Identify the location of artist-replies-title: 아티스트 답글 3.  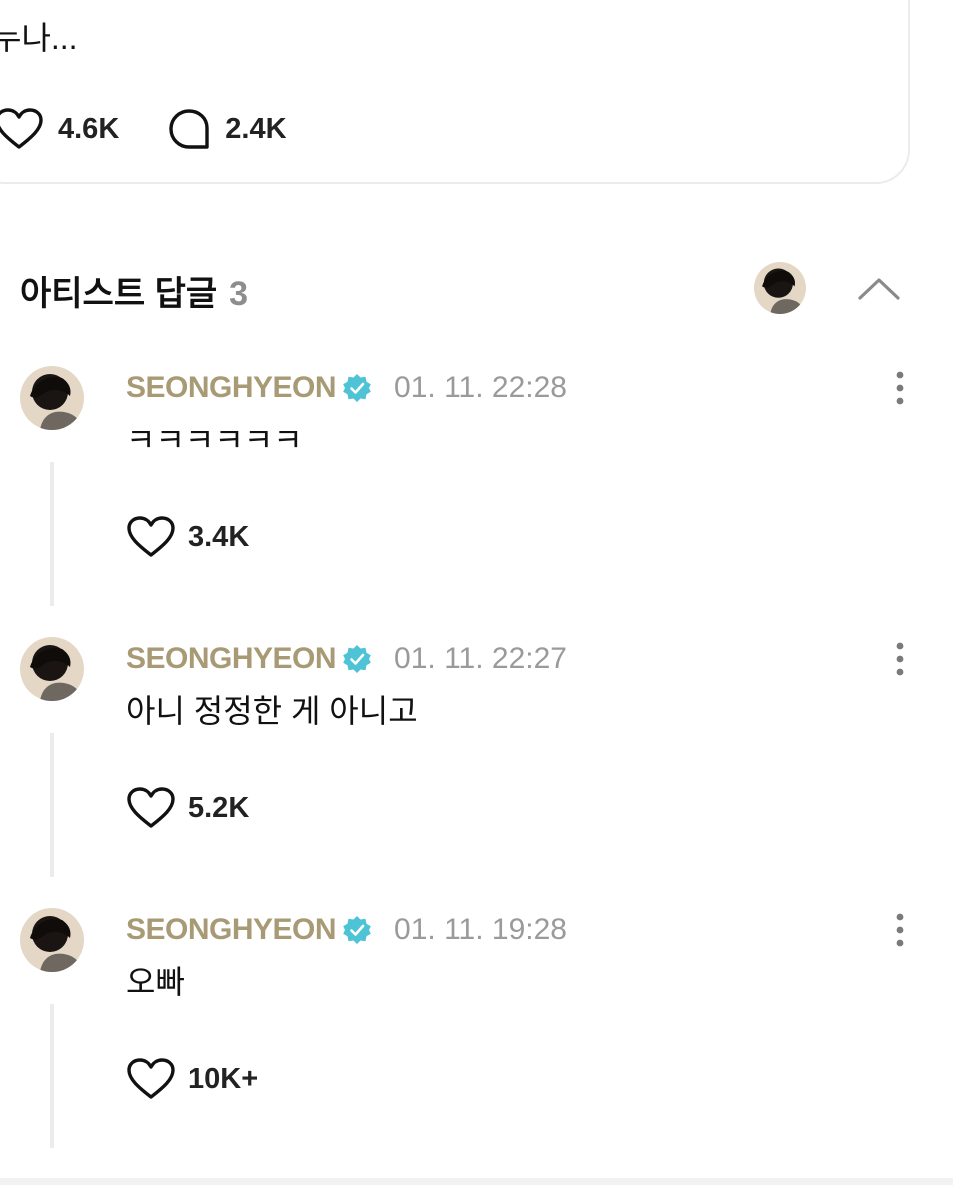
(134, 290).